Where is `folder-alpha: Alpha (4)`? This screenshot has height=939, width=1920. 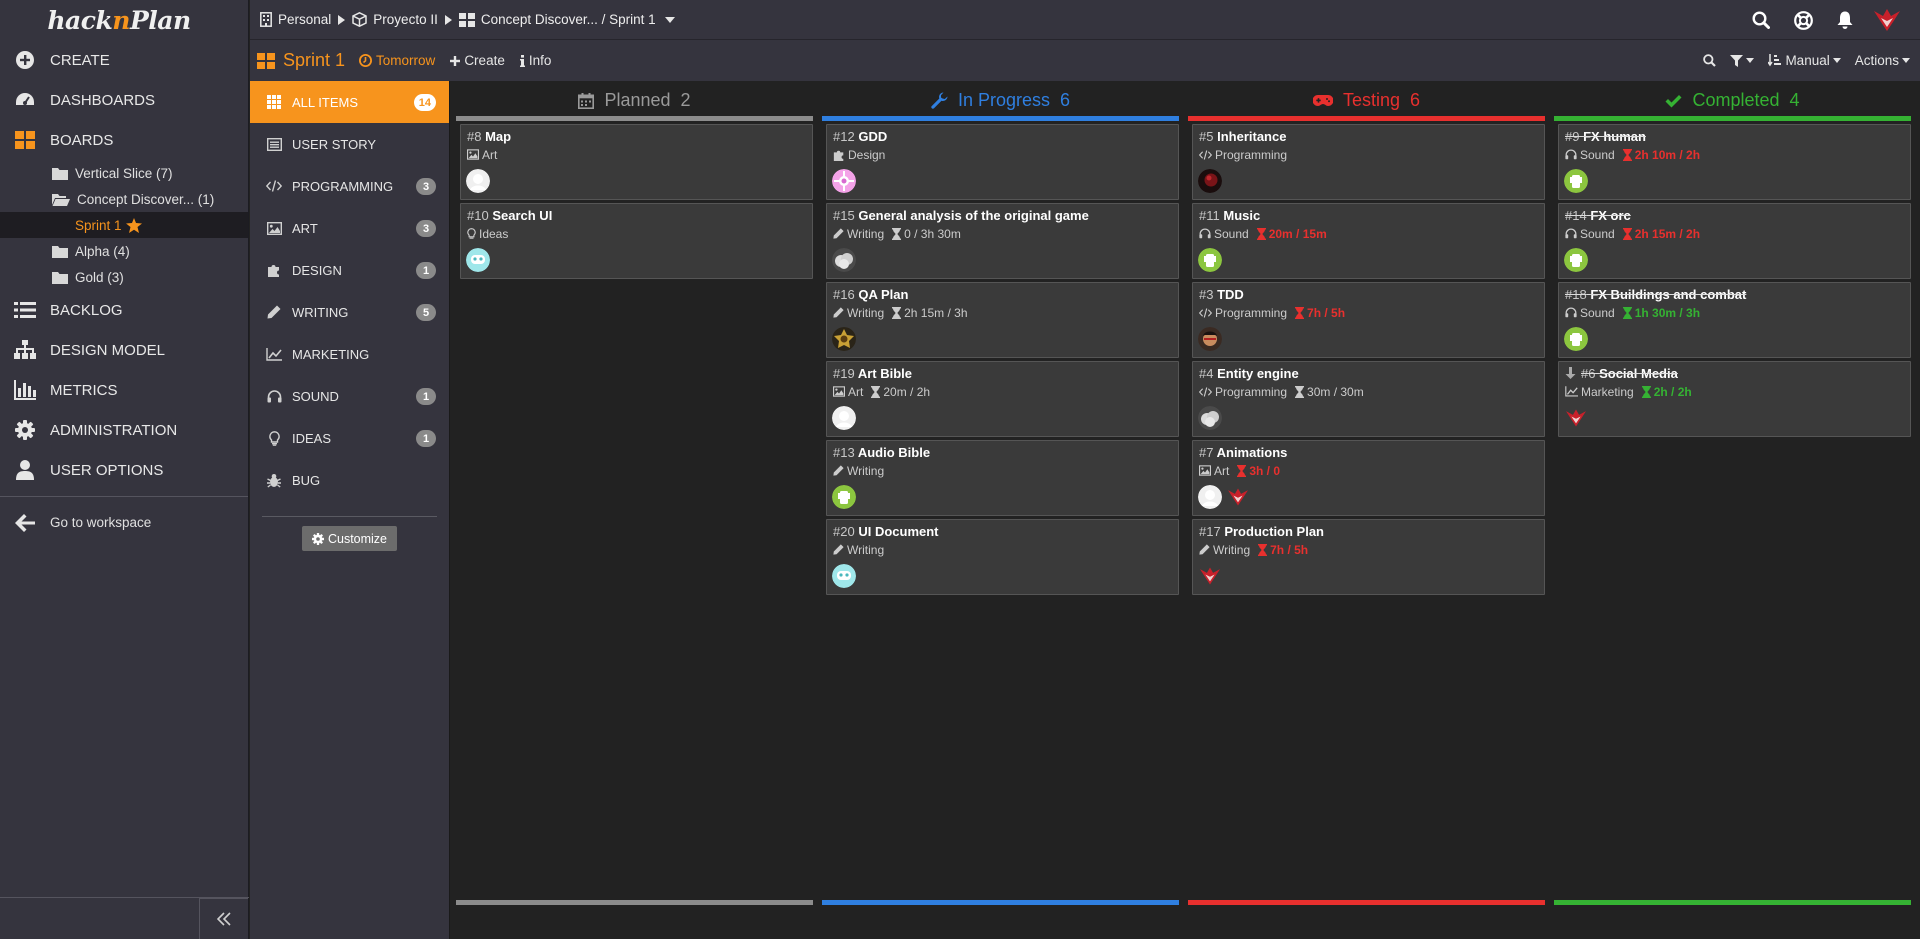
folder-alpha: Alpha (4) is located at coordinates (124, 251).